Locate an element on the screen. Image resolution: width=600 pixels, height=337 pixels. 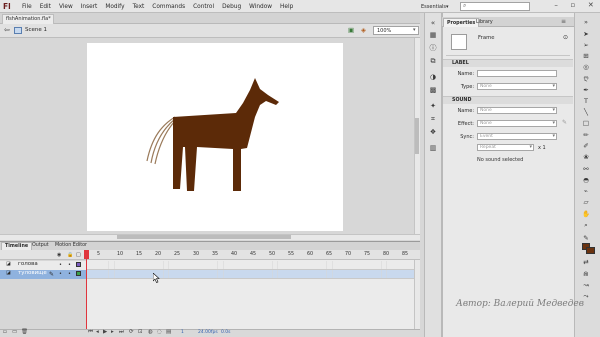
back-arrow-icon: ⇦ is located at coordinates (7, 30).